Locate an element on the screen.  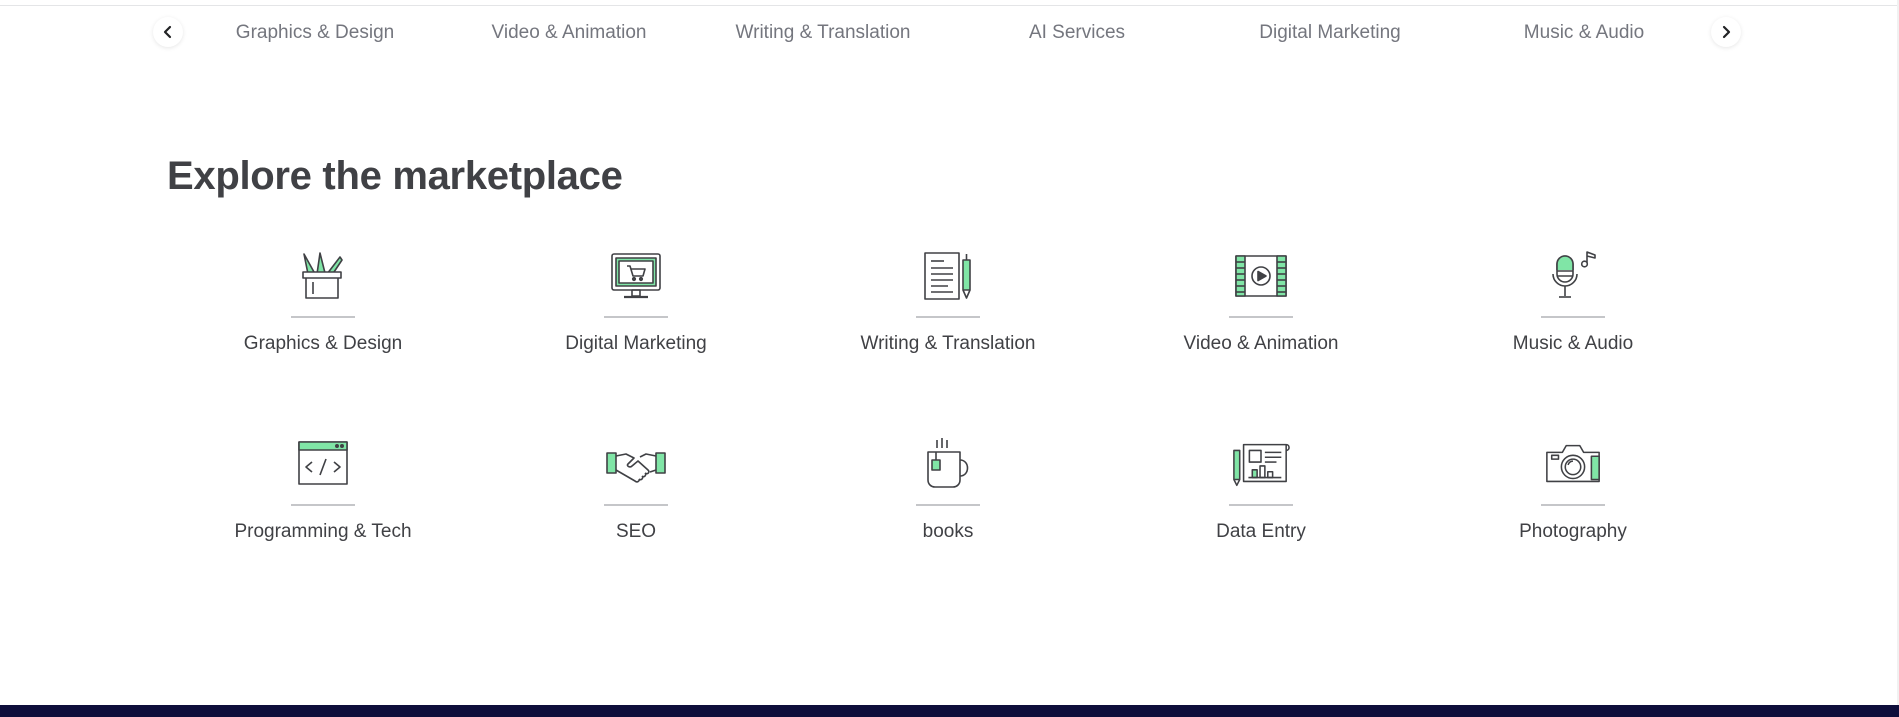
nav-category-music-audio: Music & Audio is located at coordinates (1584, 33).